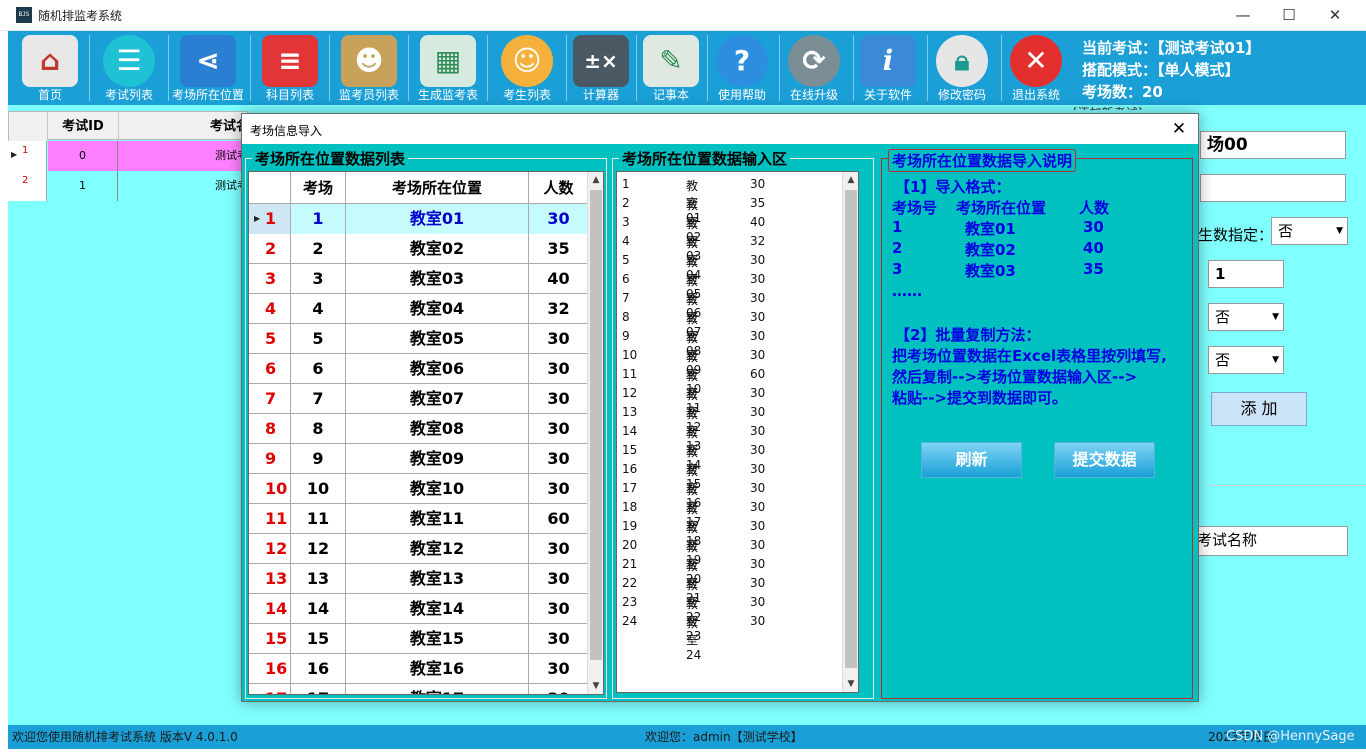 Image resolution: width=1366 pixels, height=755 pixels. I want to click on toolbar-label: 生成监考表, so click(447, 95).